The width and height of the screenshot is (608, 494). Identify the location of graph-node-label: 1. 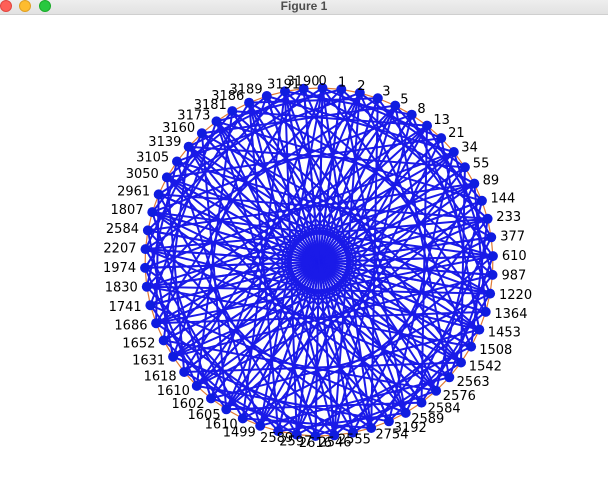
(342, 83).